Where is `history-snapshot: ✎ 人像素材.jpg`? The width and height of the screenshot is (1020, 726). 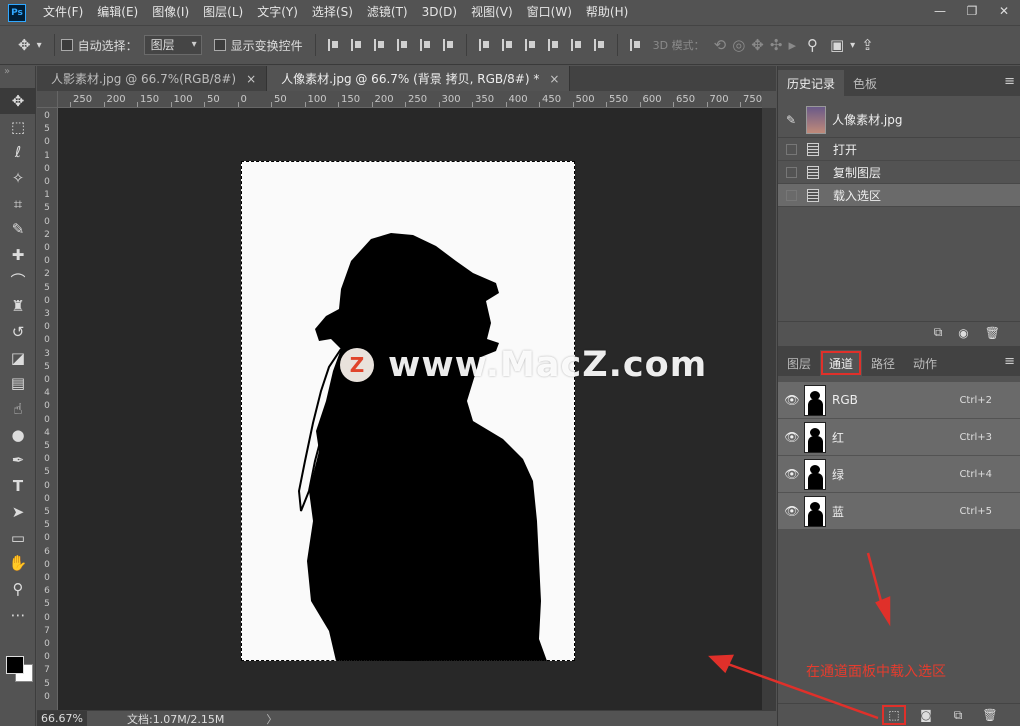
history-snapshot: ✎ 人像素材.jpg is located at coordinates (899, 120).